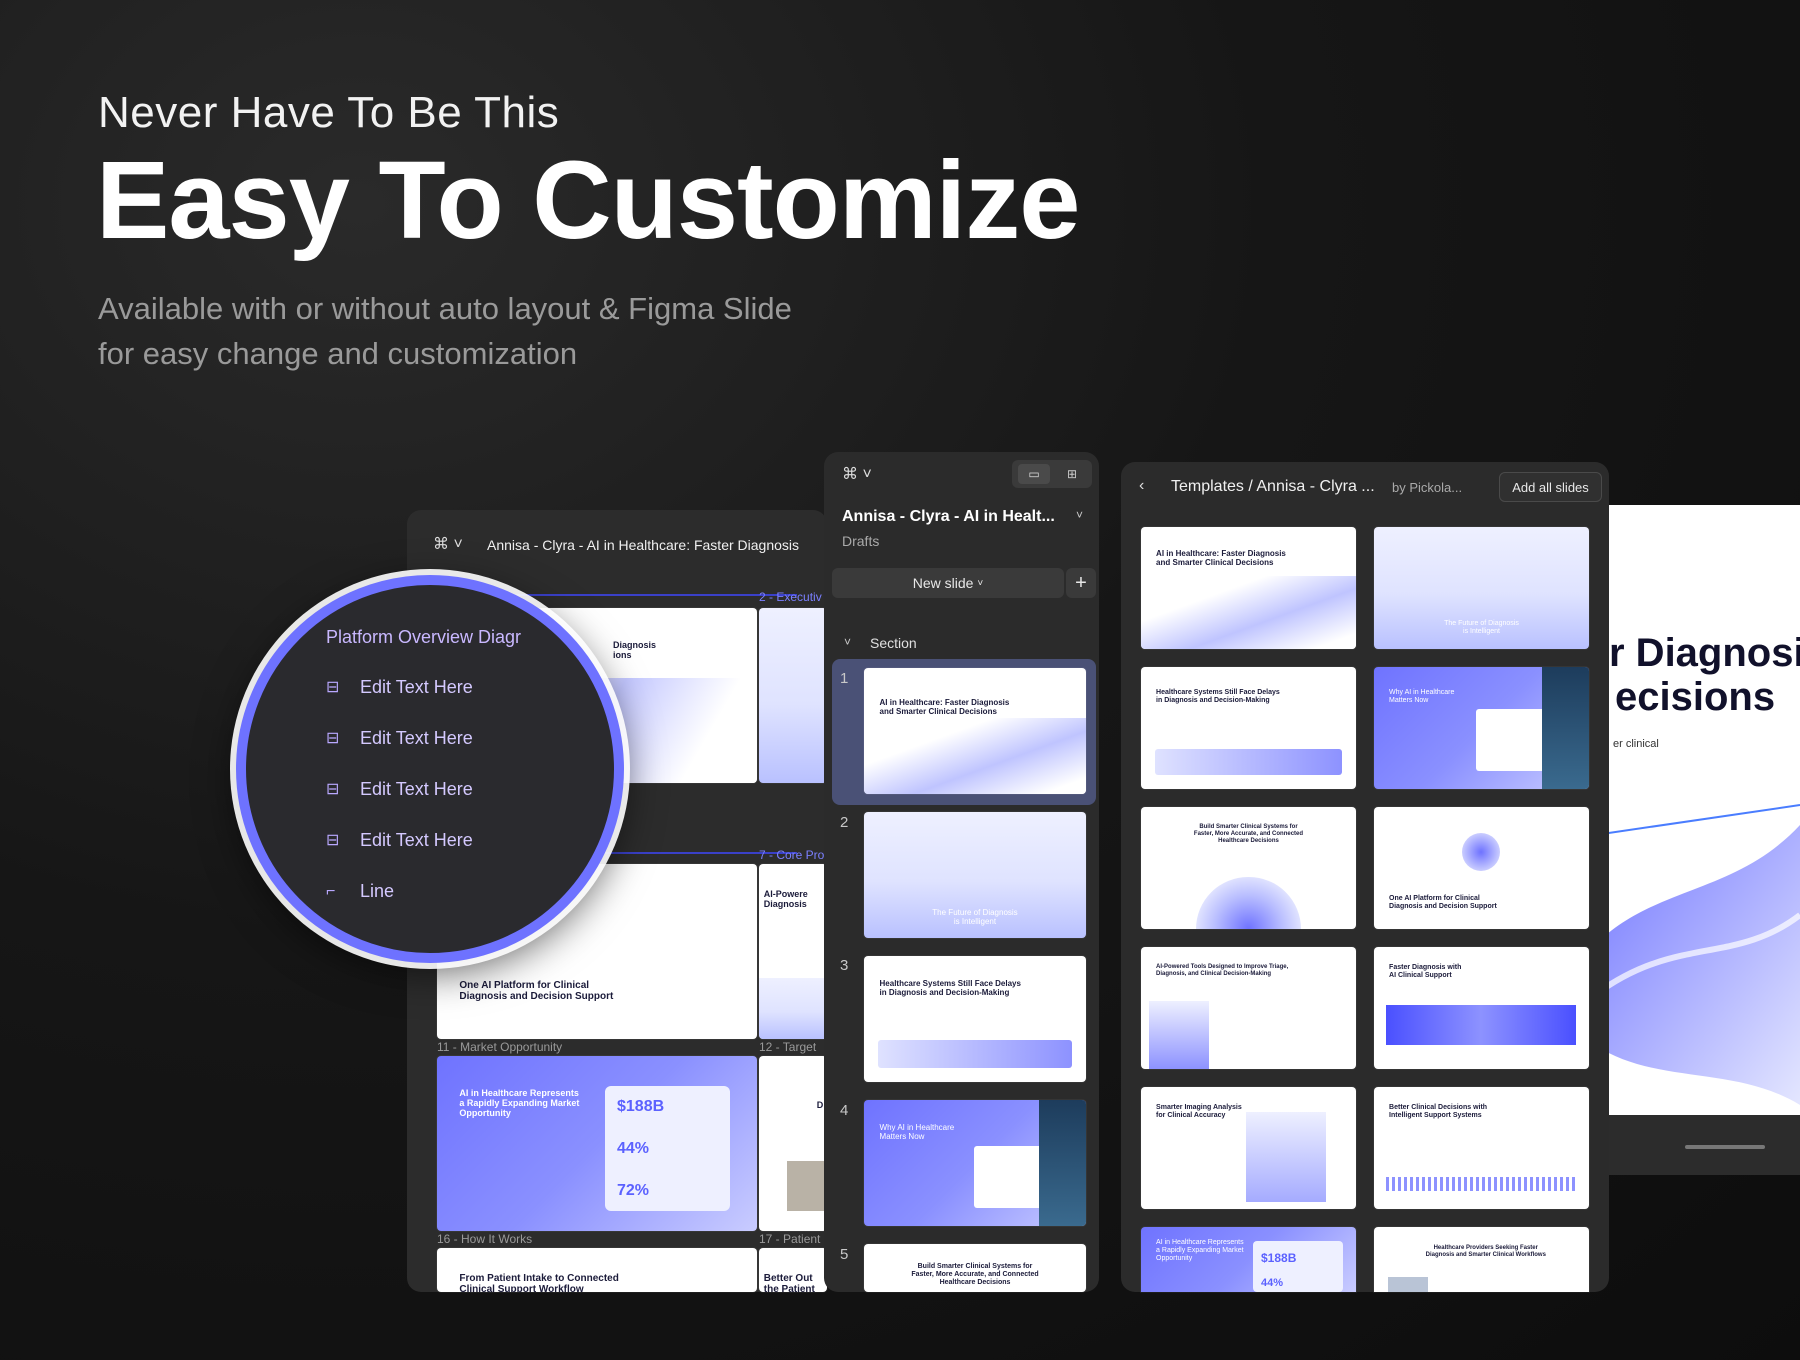 The height and width of the screenshot is (1360, 1800). I want to click on stats-card: $188B 44% 72%, so click(667, 1148).